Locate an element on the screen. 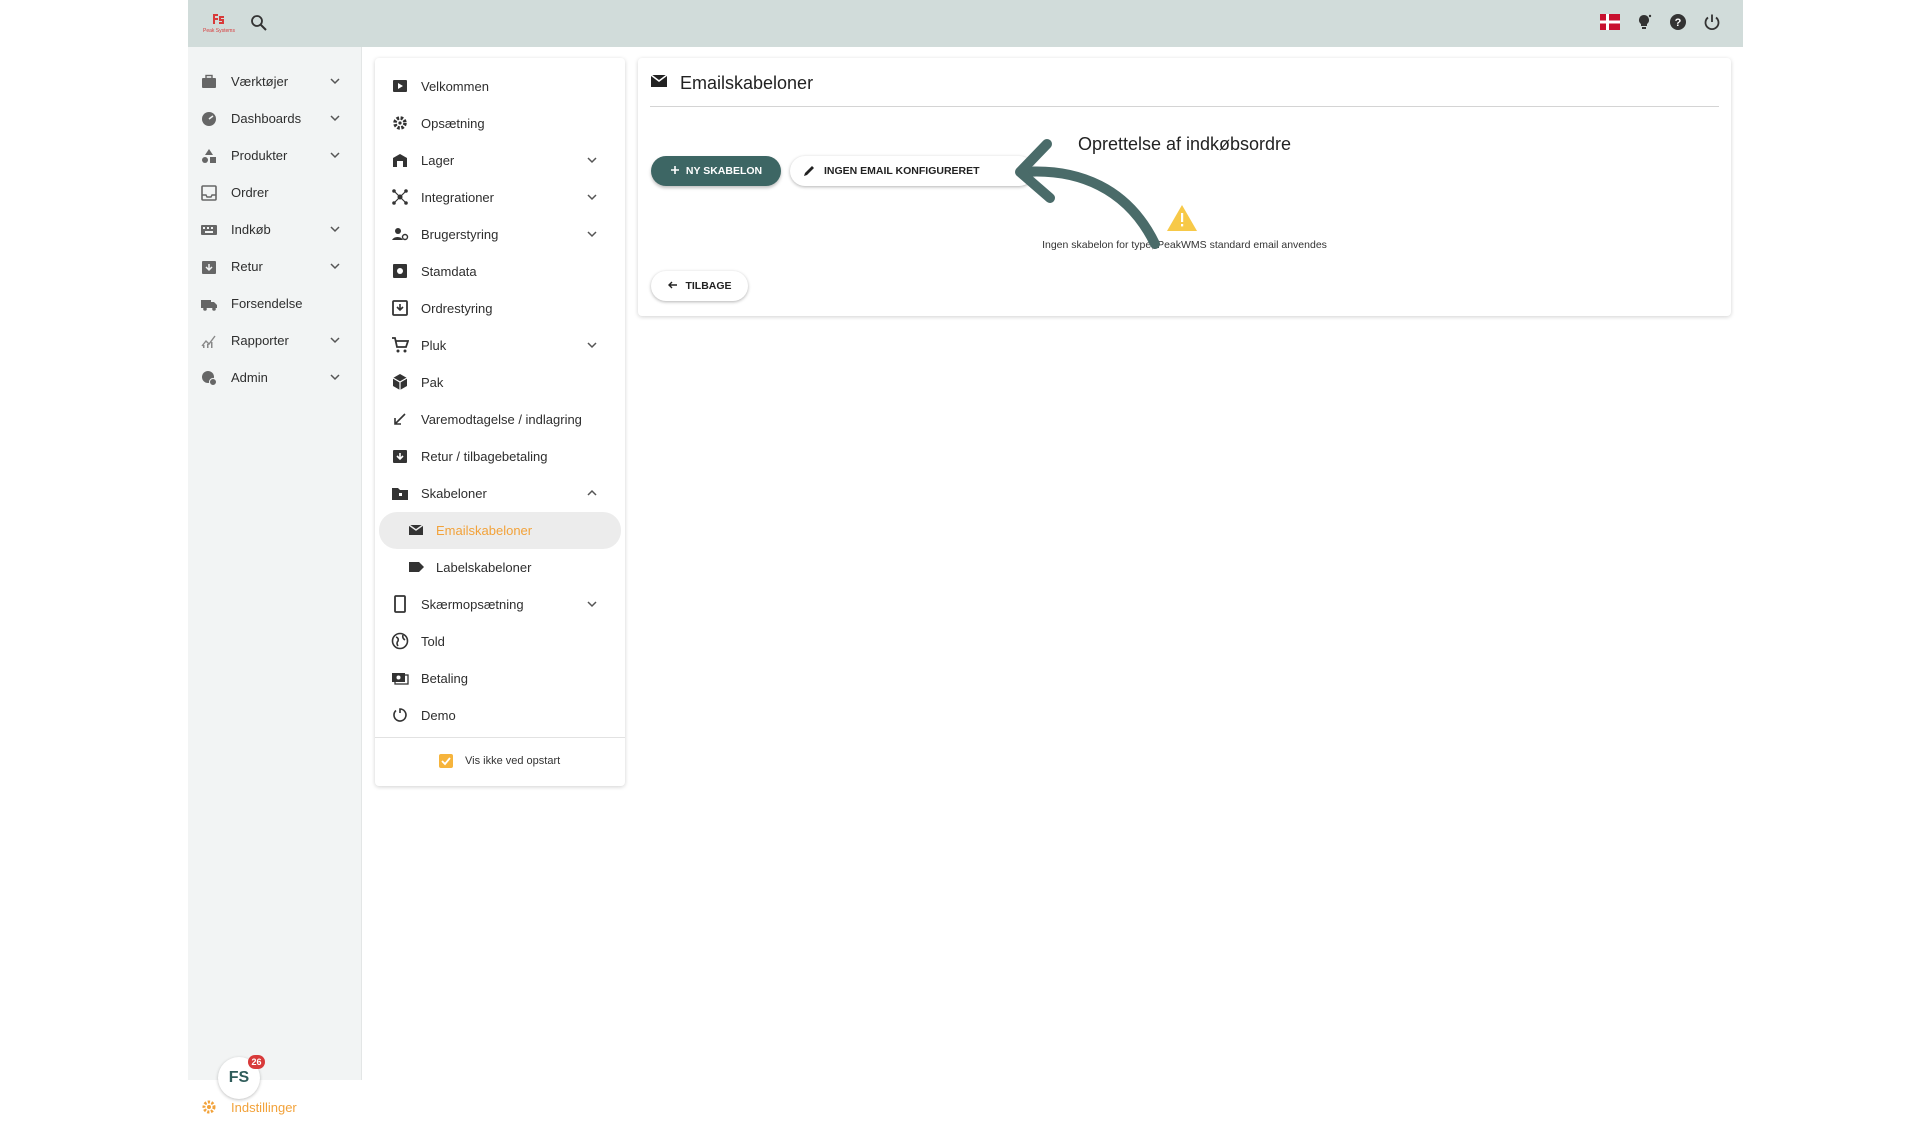  menu-item-label: Pak is located at coordinates (432, 382).